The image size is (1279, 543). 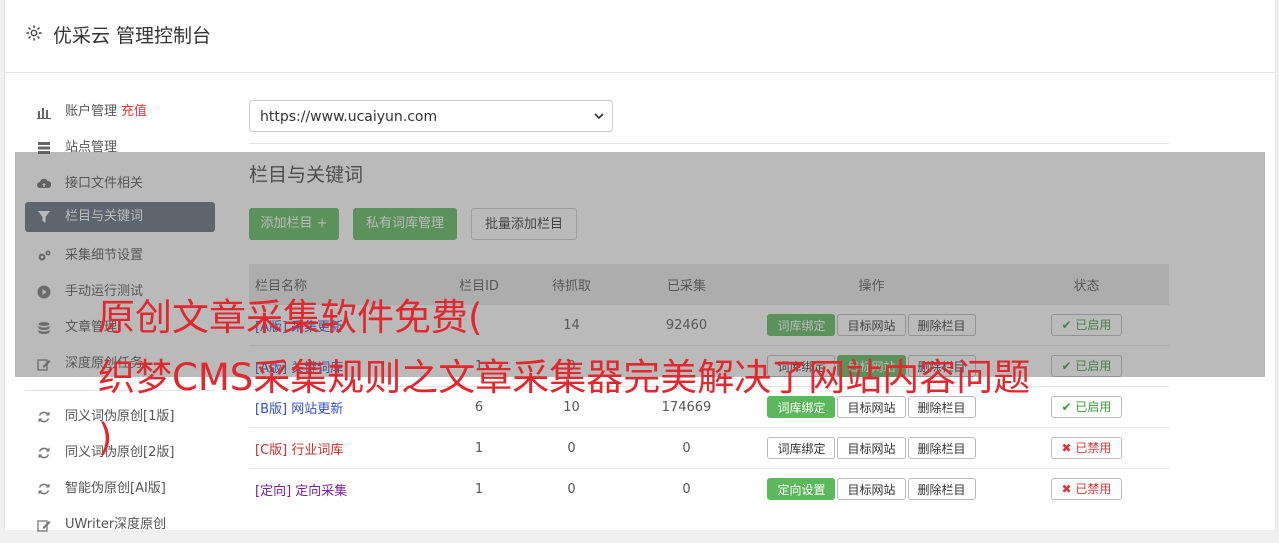 What do you see at coordinates (120, 525) in the screenshot?
I see `sidebar-item-uwriter: UWriter深度原创` at bounding box center [120, 525].